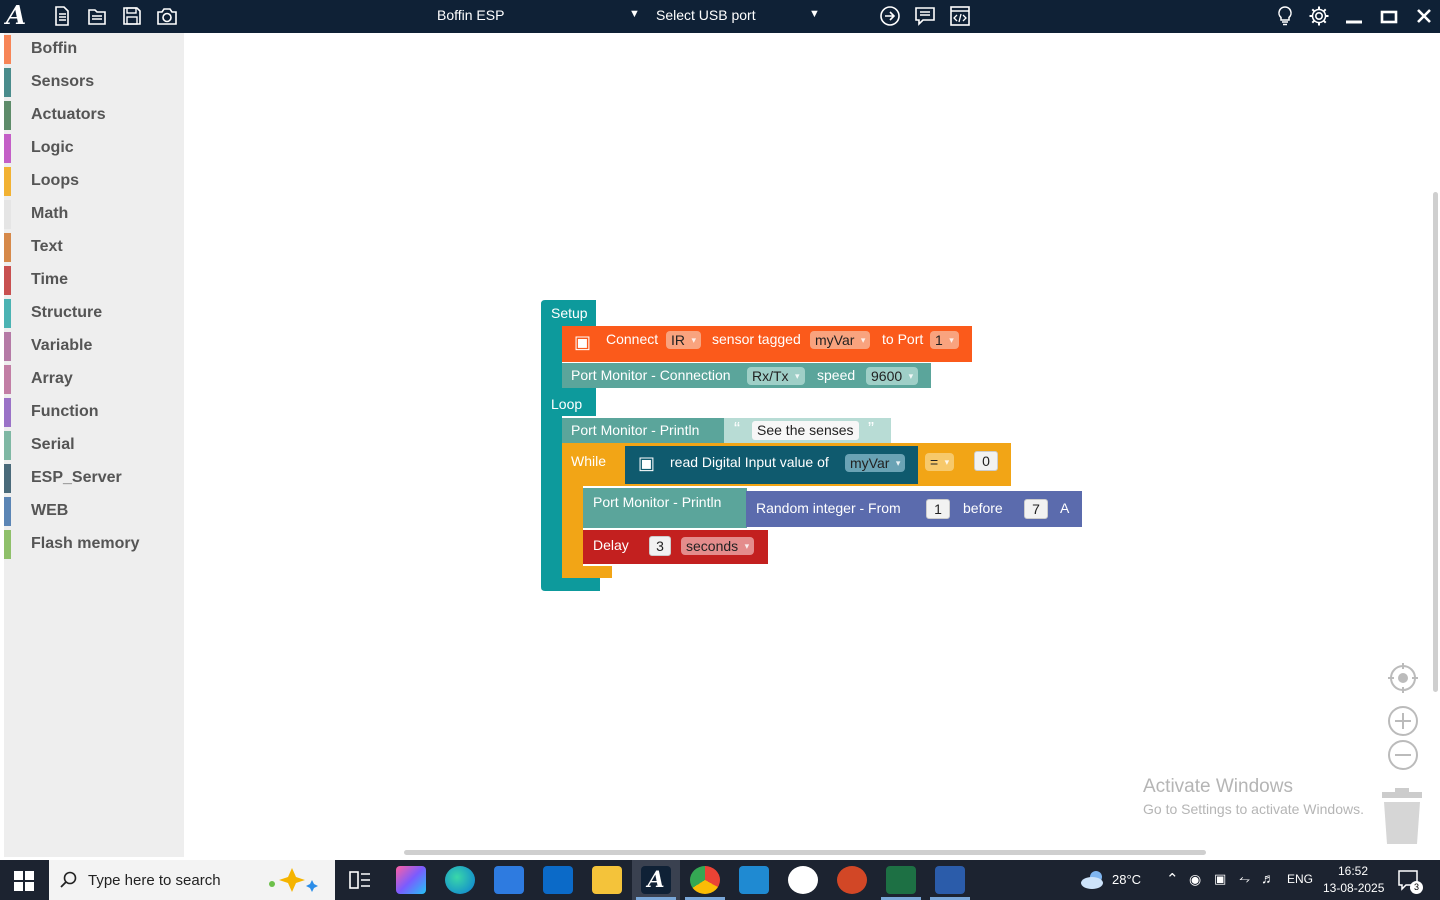 This screenshot has height=900, width=1440. What do you see at coordinates (871, 429) in the screenshot?
I see `quote-close-icon: ”` at bounding box center [871, 429].